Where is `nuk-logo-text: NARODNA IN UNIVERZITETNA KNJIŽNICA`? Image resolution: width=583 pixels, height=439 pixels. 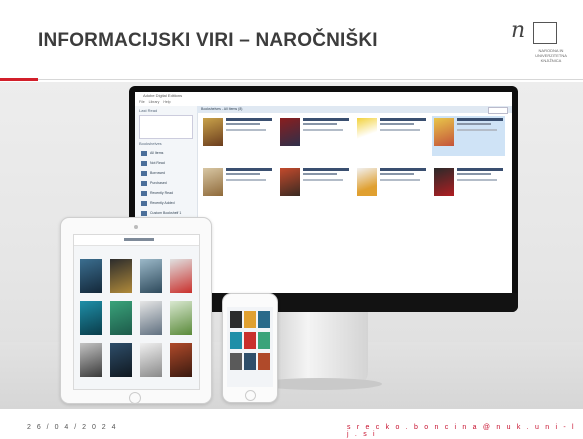
nuk-logo-text: NARODNA IN UNIVERZITETNA KNJIŽNICA is located at coordinates (551, 55).